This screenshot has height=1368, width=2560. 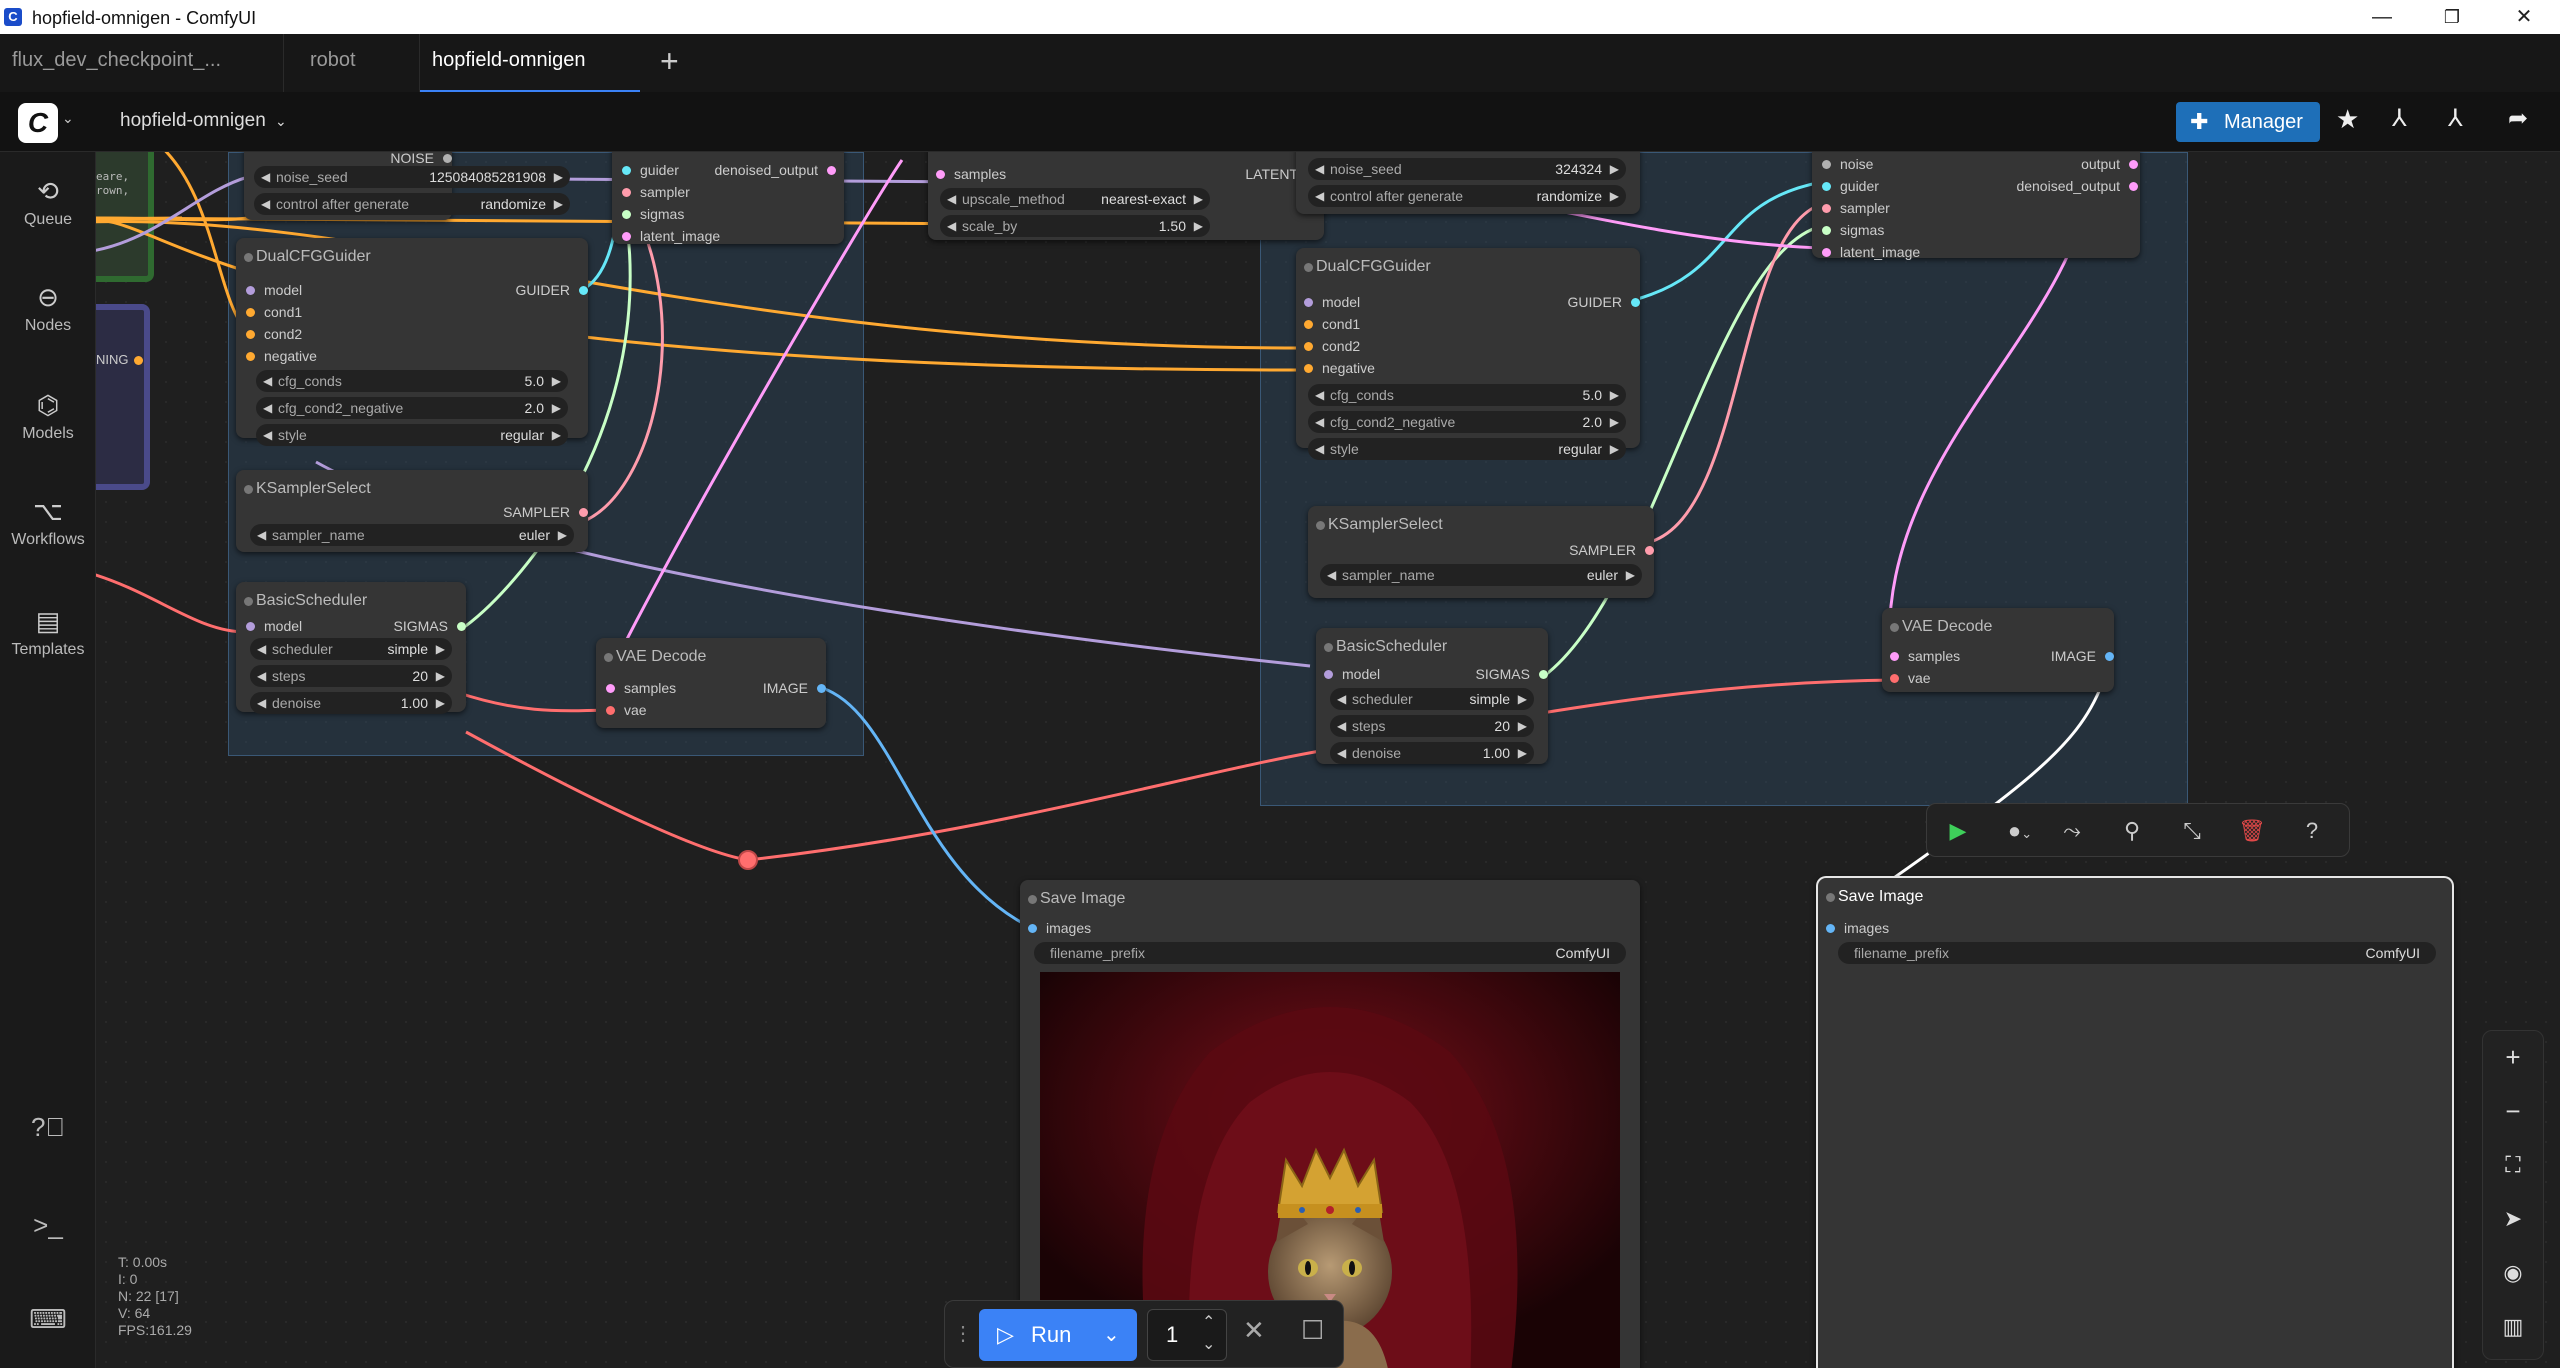 I want to click on sidebar-item-templates: ▤ Templates, so click(x=48, y=632).